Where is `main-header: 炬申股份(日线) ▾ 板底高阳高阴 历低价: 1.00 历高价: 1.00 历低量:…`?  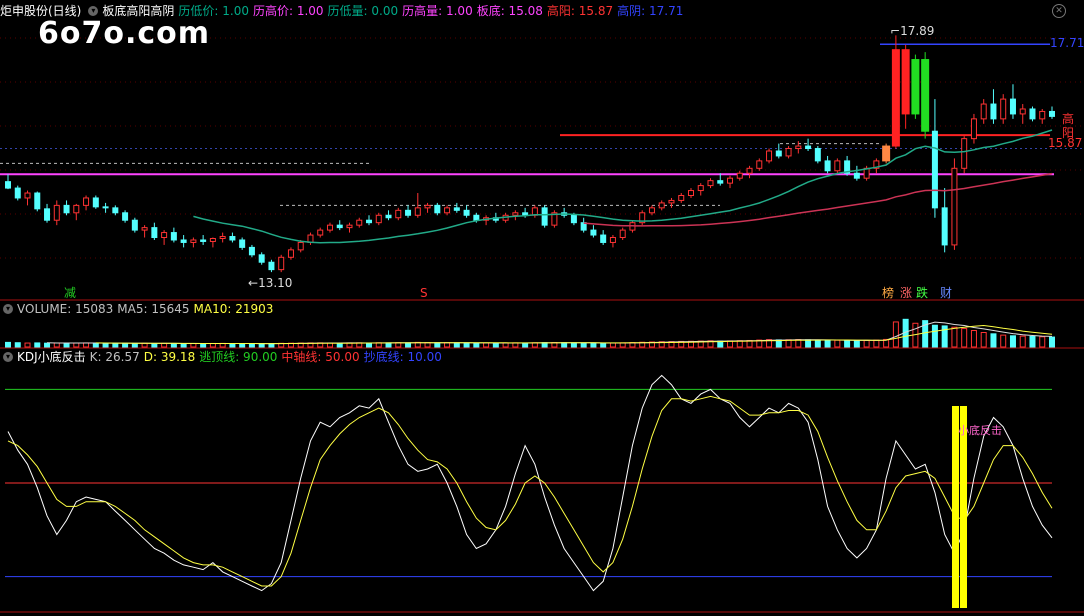 main-header: 炬申股份(日线) ▾ 板底高阳高阴 历低价: 1.00 历高价: 1.00 历低量:… is located at coordinates (345, 11).